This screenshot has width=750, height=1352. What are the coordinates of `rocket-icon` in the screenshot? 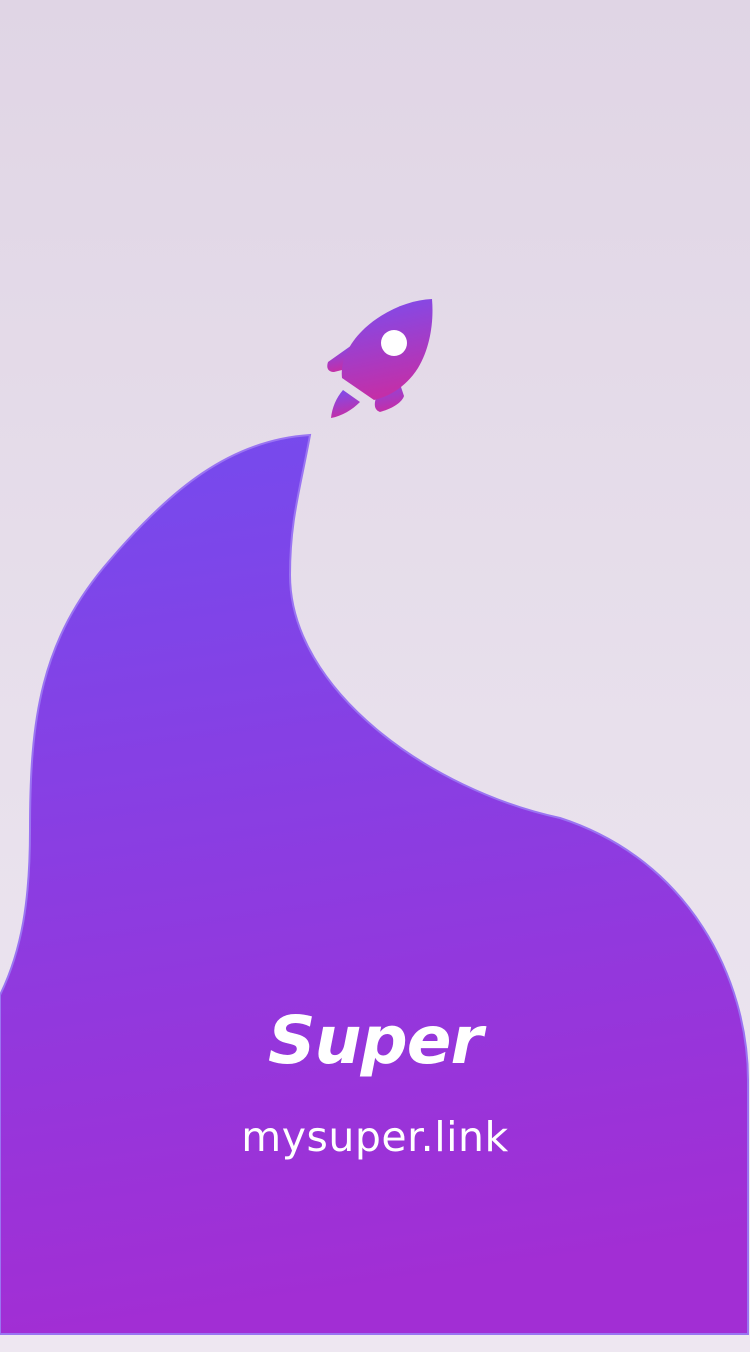 It's located at (380, 358).